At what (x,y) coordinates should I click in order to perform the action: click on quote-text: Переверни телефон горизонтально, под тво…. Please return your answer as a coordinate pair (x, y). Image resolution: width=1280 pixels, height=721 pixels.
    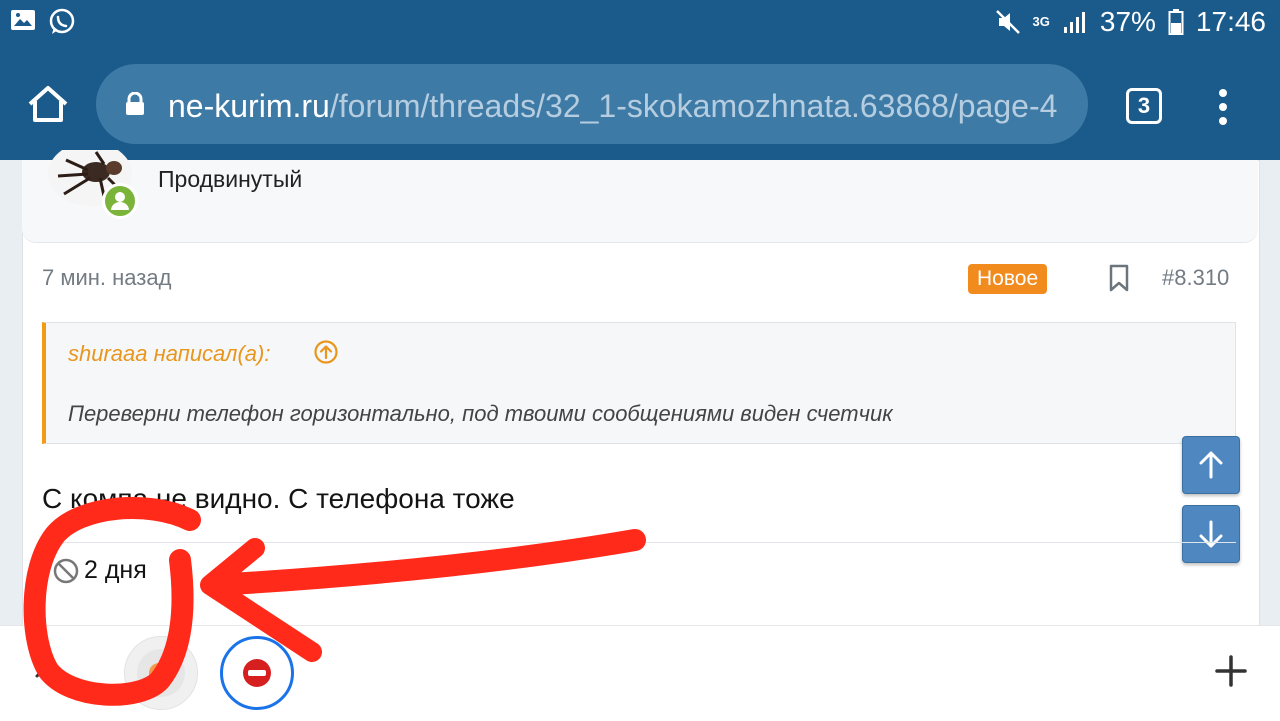
    Looking at the image, I should click on (480, 413).